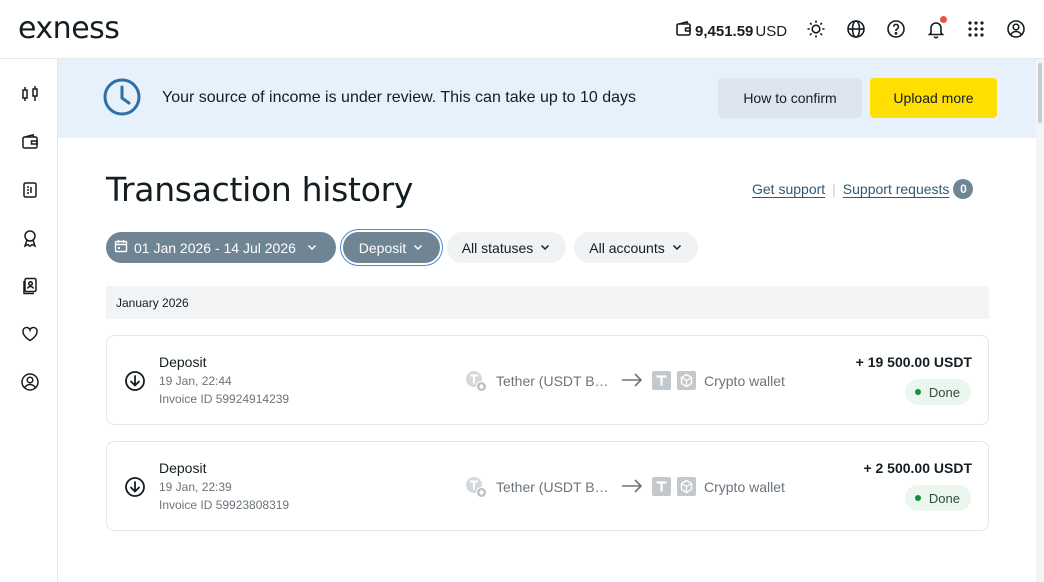 Image resolution: width=1044 pixels, height=582 pixels. Describe the element at coordinates (69, 28) in the screenshot. I see `exness-logo: exness` at that location.